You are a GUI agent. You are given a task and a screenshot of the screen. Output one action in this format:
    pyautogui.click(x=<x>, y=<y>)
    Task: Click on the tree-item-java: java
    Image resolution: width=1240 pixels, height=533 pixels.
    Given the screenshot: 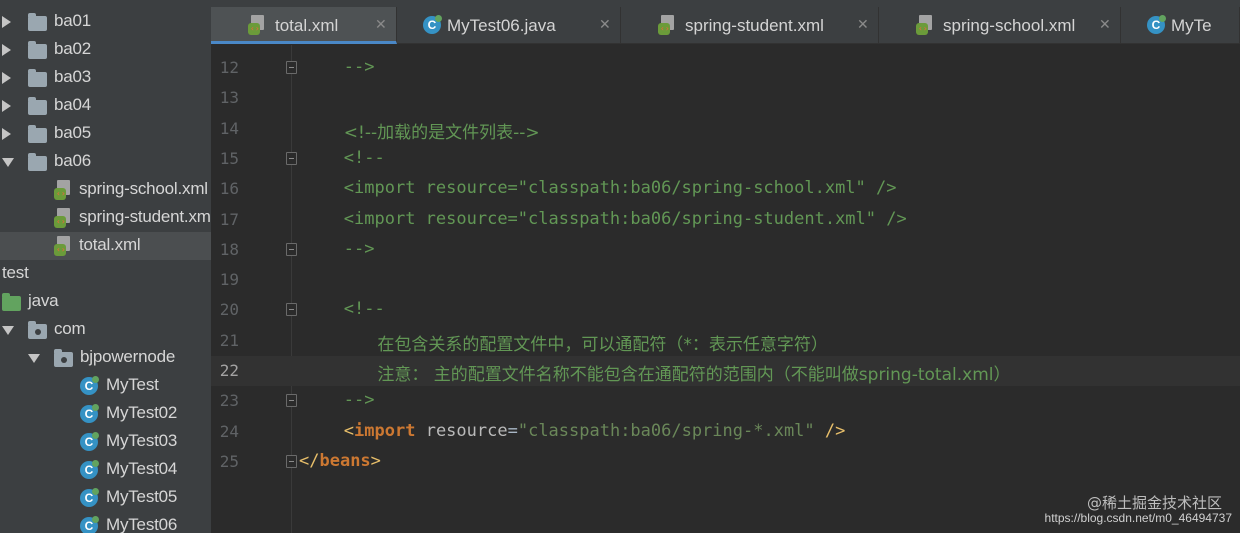 What is the action you would take?
    pyautogui.click(x=105, y=302)
    